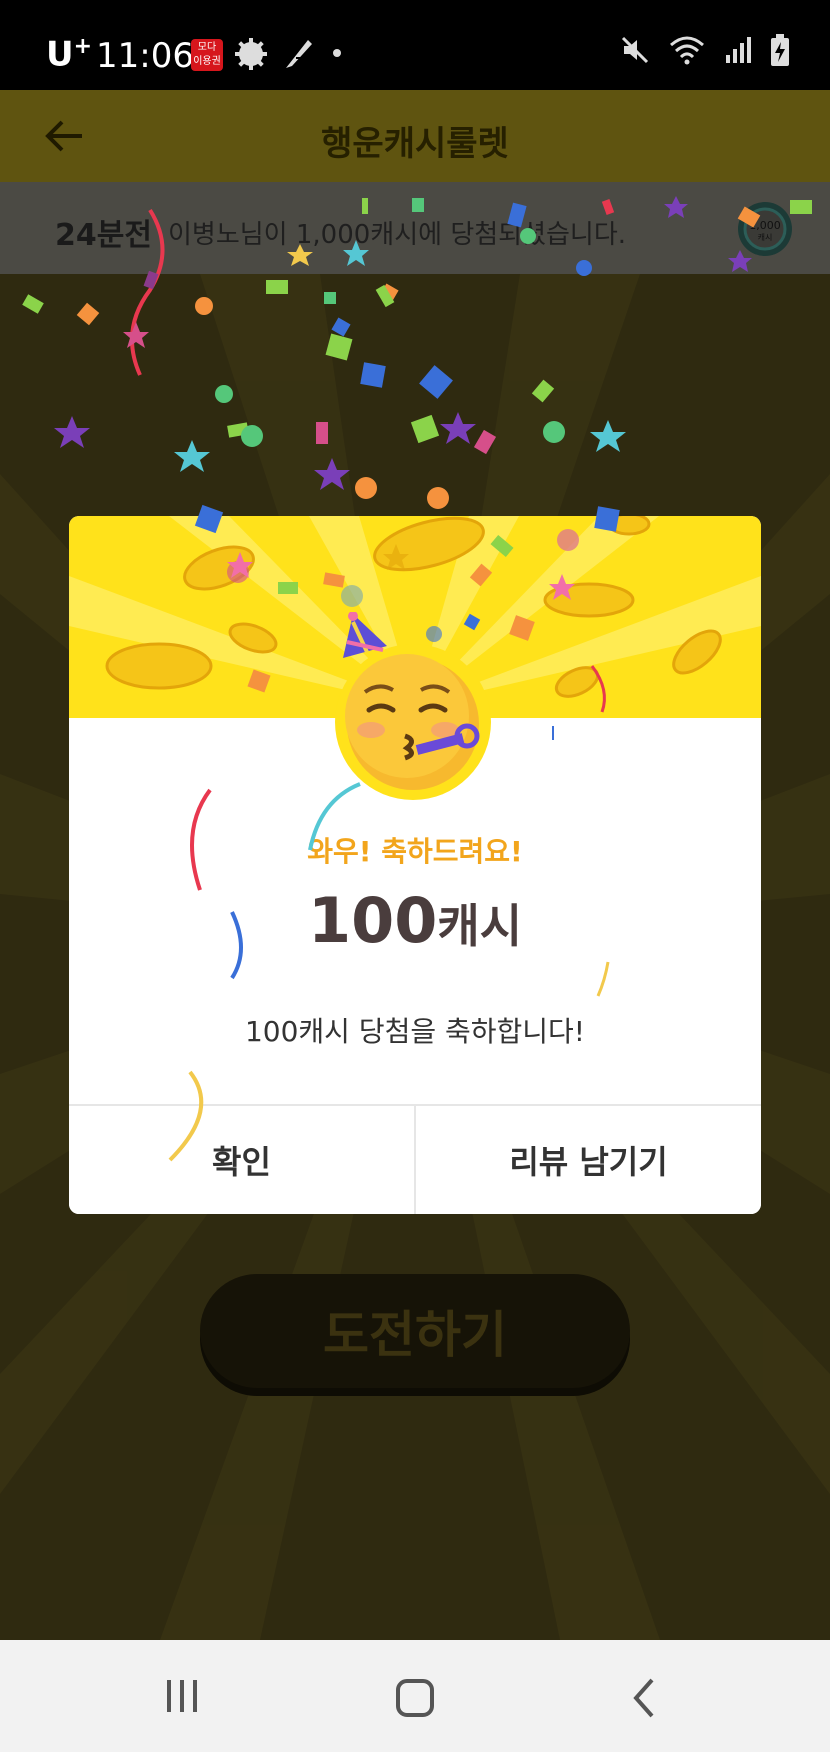 This screenshot has height=1752, width=830. I want to click on congrats-message: 100캐시 당첨을 축하합니다!, so click(415, 1031).